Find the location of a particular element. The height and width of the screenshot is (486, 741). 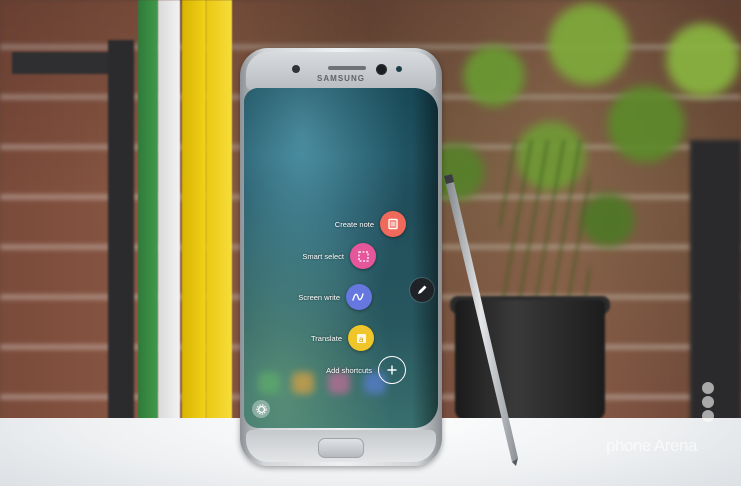

watermark-text: phone Arena is located at coordinates (651, 445).